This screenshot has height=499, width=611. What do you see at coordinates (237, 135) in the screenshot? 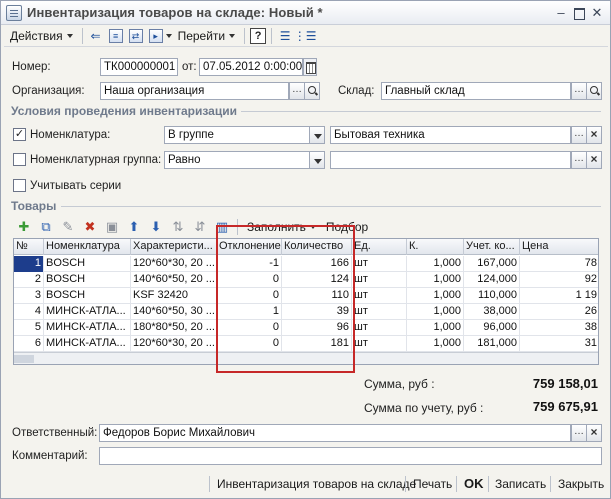
I see `nomenclature-mode-select: В группе` at bounding box center [237, 135].